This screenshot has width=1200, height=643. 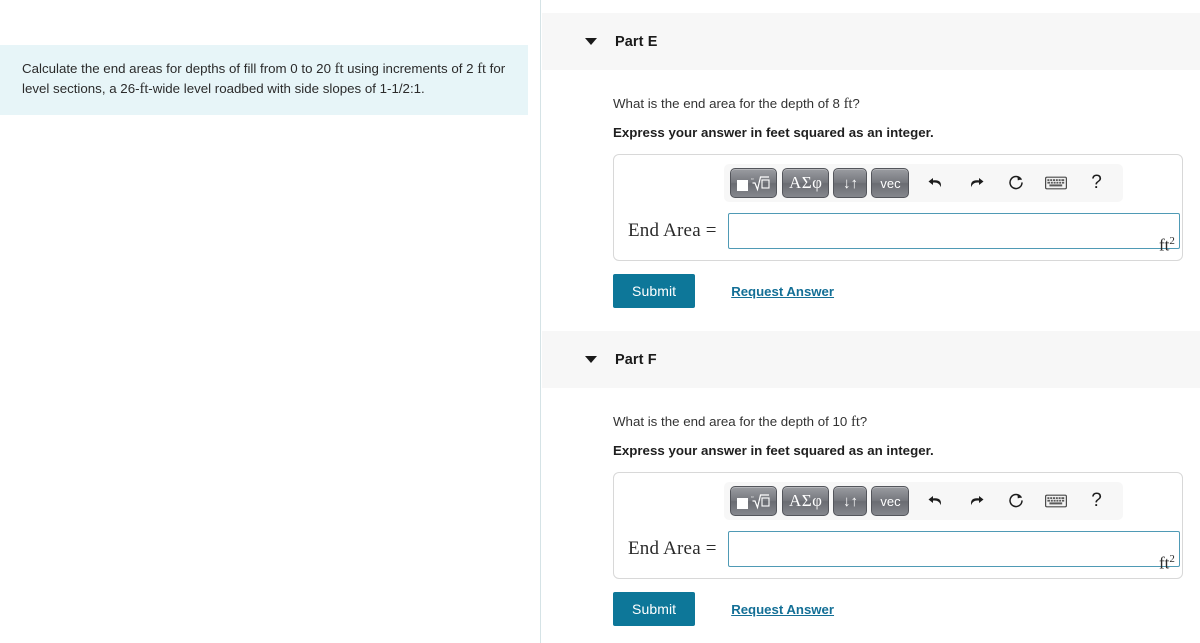 What do you see at coordinates (855, 422) in the screenshot?
I see `question-unit-f: ft` at bounding box center [855, 422].